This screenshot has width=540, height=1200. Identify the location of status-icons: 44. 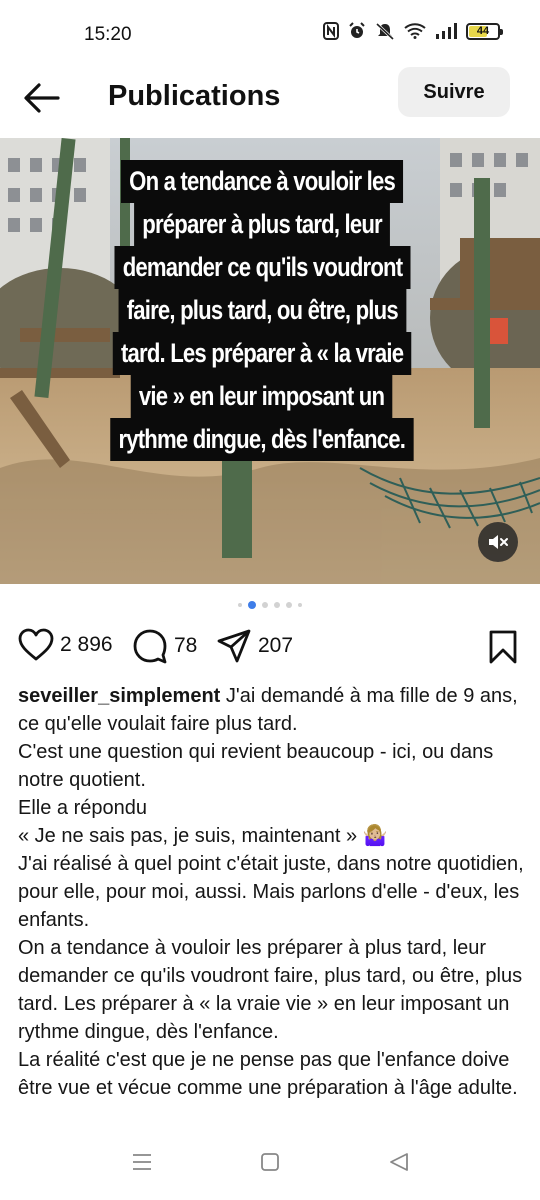
(413, 31).